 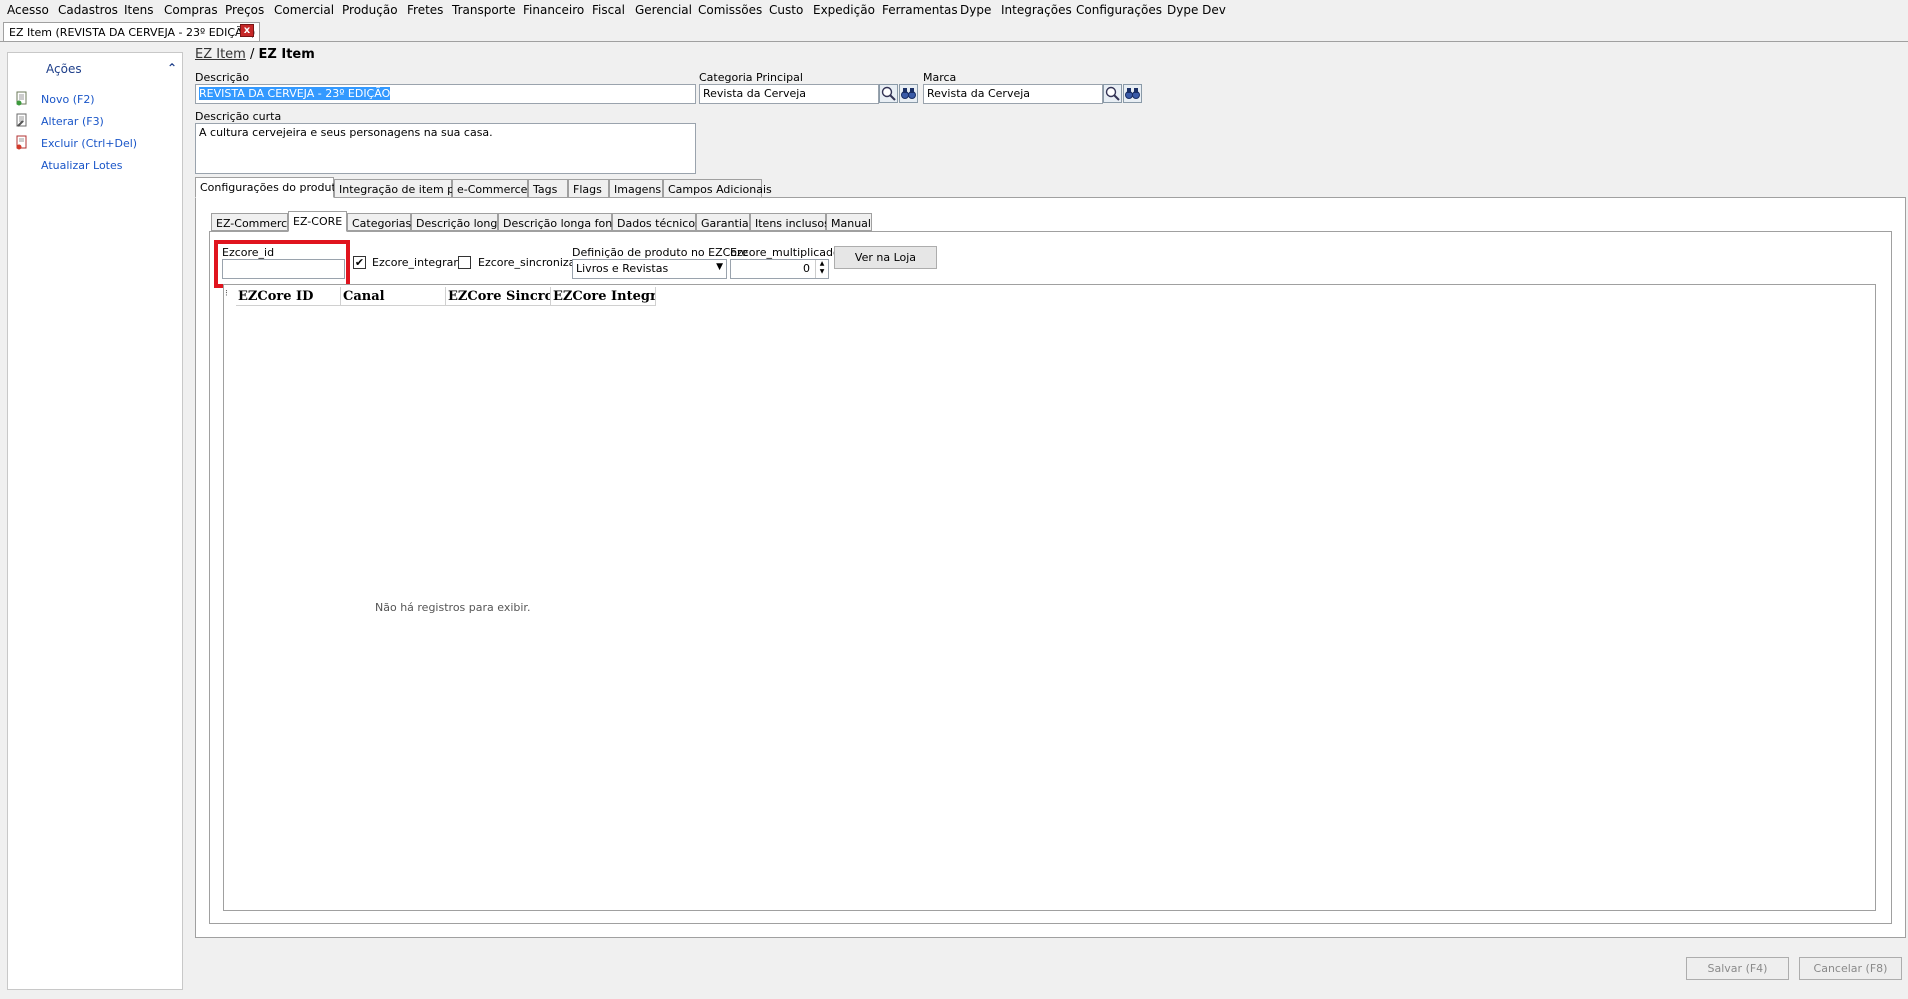 I want to click on ezcore-integrar-checkbox: ✔, so click(x=359, y=262).